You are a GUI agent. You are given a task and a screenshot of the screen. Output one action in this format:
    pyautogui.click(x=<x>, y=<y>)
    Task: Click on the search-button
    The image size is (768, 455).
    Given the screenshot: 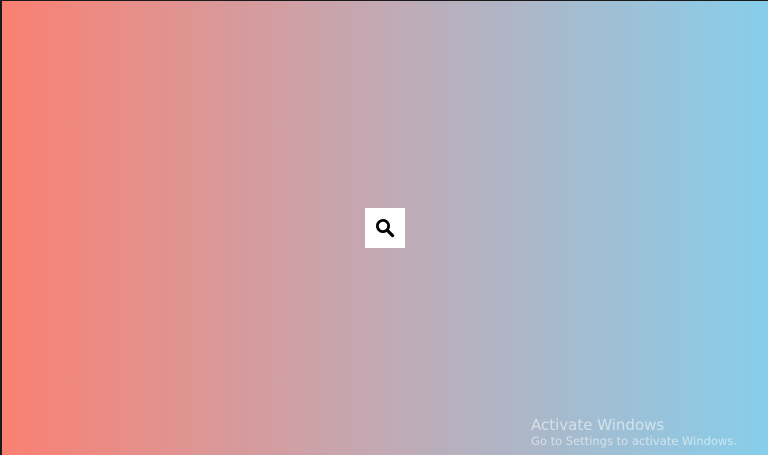 What is the action you would take?
    pyautogui.click(x=385, y=228)
    